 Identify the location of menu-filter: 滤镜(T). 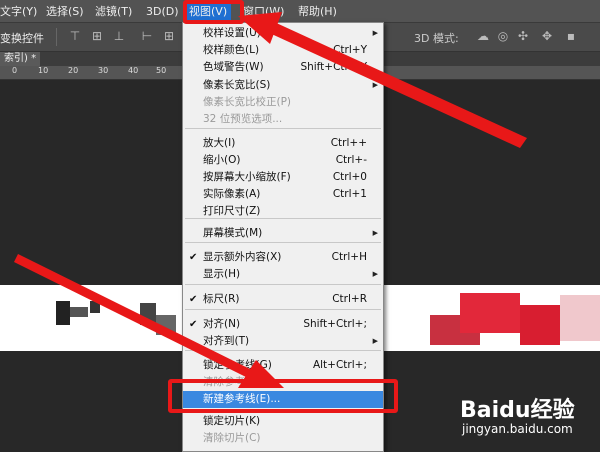
(113, 11).